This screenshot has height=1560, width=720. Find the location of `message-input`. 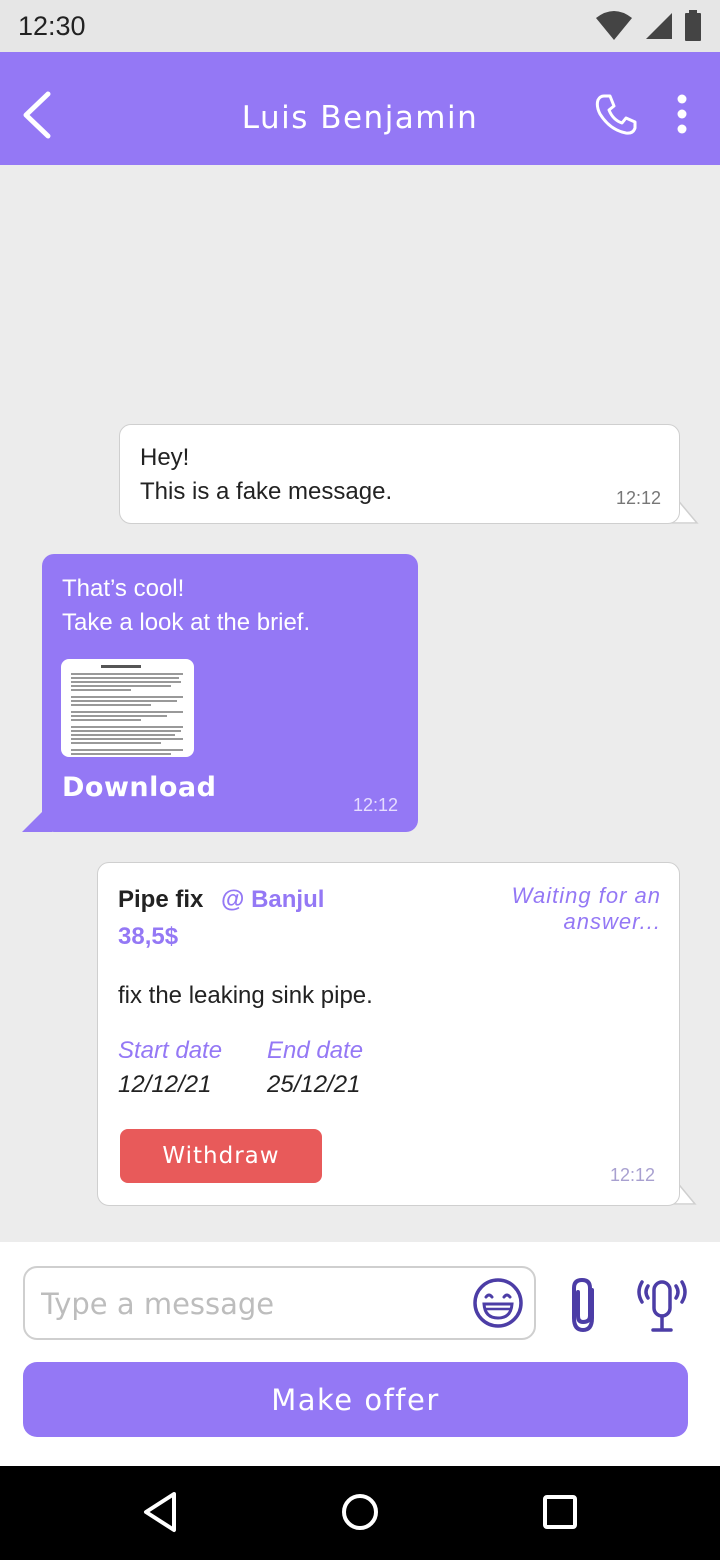

message-input is located at coordinates (251, 1304).